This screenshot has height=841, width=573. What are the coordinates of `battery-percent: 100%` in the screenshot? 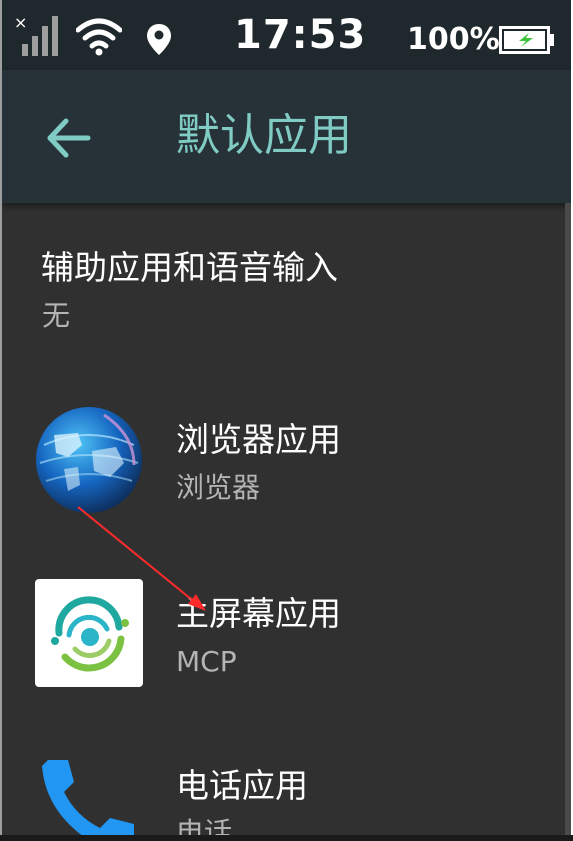 It's located at (453, 39).